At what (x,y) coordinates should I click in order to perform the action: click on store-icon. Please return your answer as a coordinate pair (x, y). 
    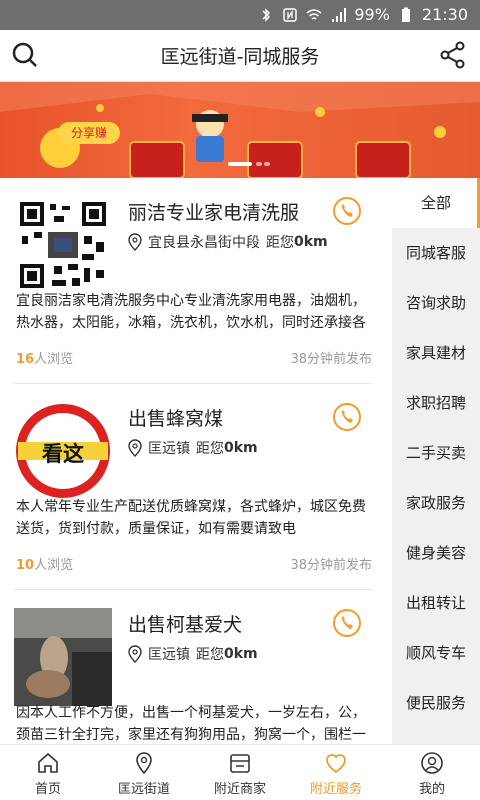
    Looking at the image, I should click on (240, 763).